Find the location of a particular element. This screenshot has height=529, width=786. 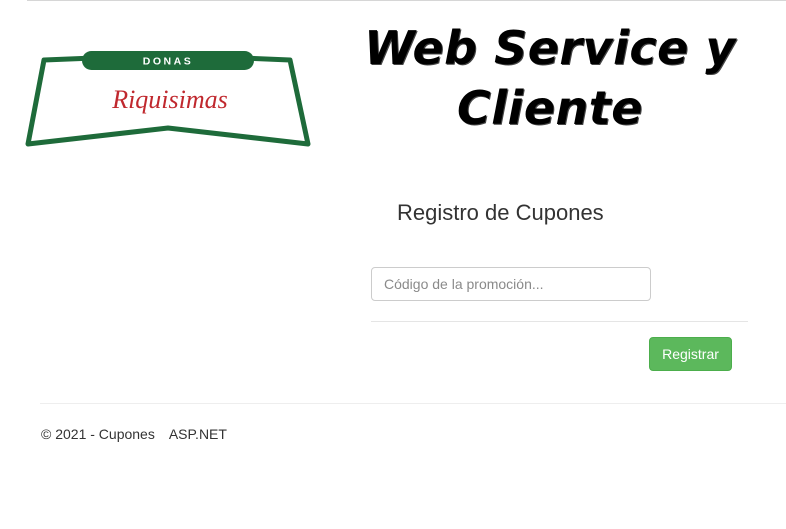

logo-top-text: DONAS is located at coordinates (168, 62).